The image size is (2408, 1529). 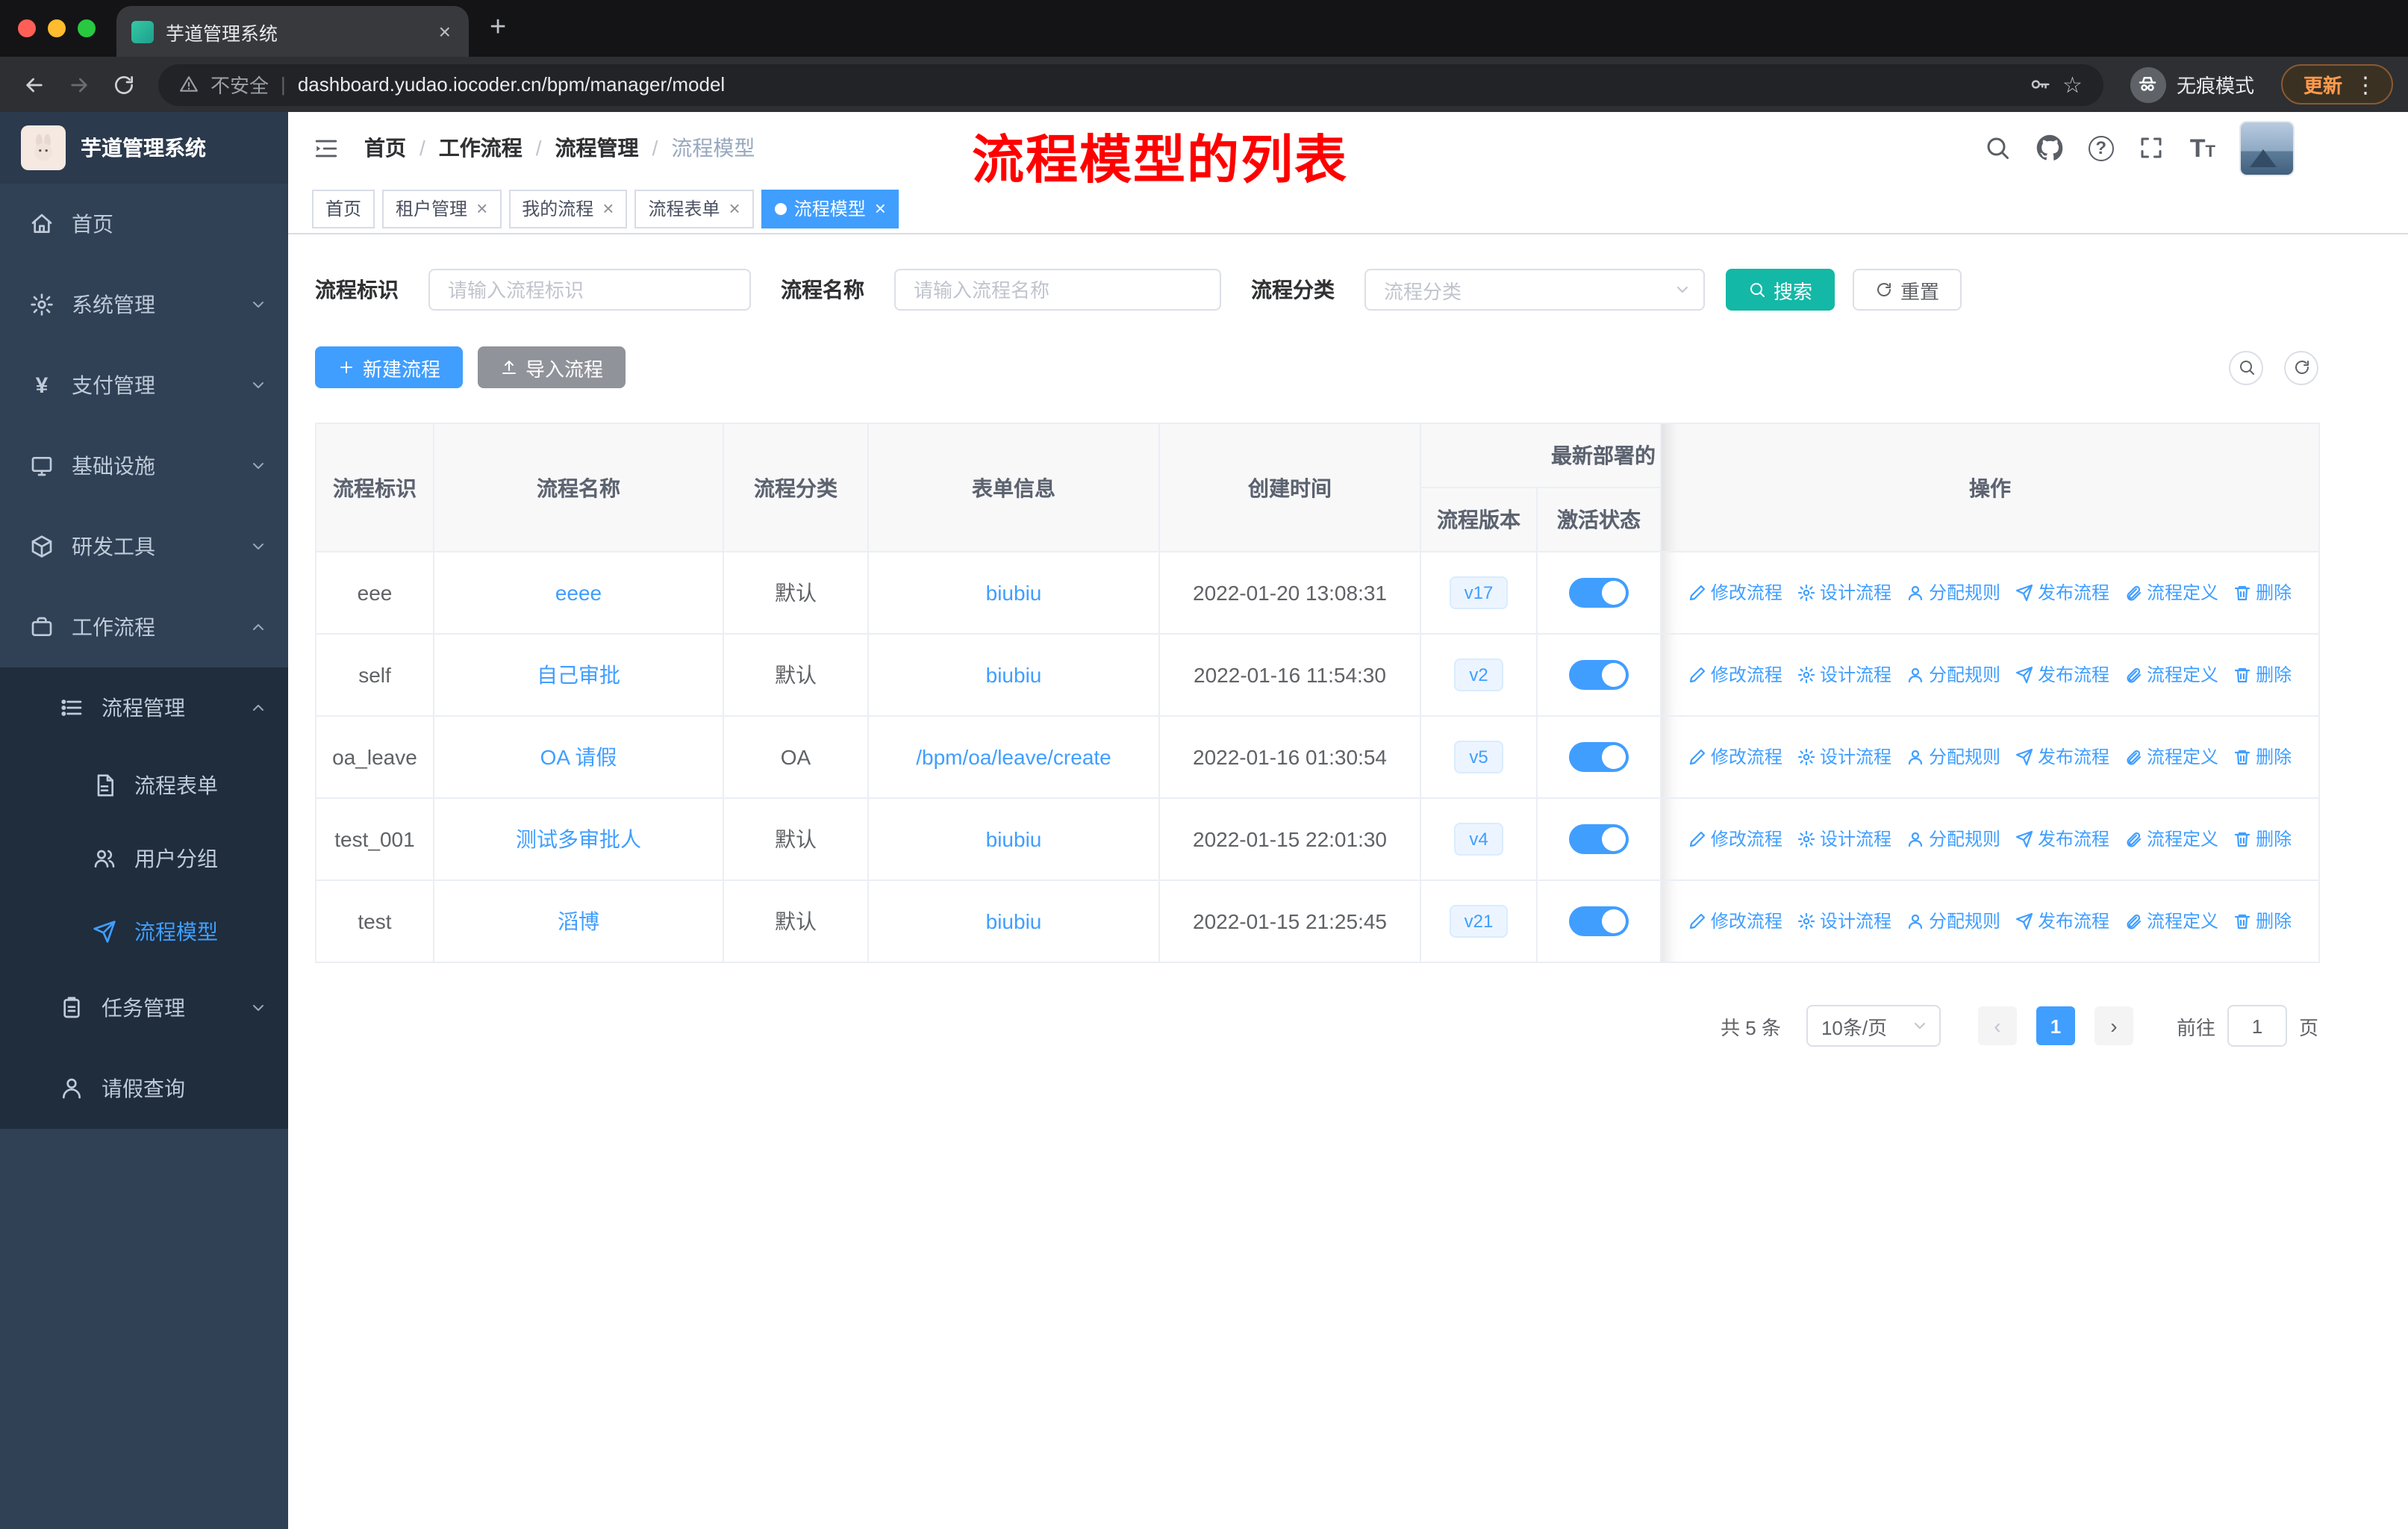 I want to click on sidebar-item-process-management: 流程管理, so click(x=144, y=707).